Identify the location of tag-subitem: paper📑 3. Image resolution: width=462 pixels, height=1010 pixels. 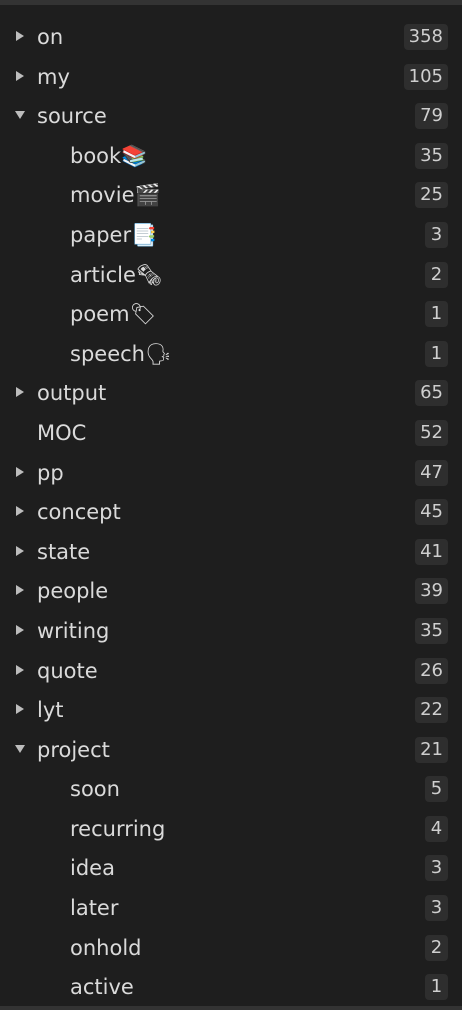
(231, 235).